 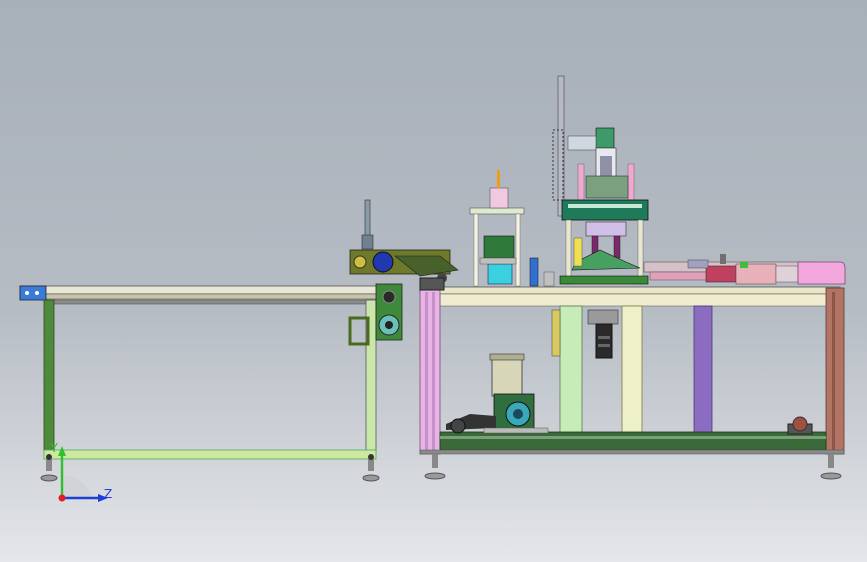 What do you see at coordinates (54, 448) in the screenshot?
I see `y-axis-label: Y` at bounding box center [54, 448].